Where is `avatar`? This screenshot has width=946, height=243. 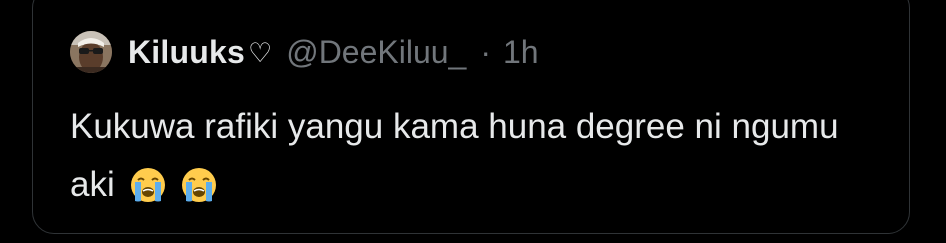
avatar is located at coordinates (91, 52).